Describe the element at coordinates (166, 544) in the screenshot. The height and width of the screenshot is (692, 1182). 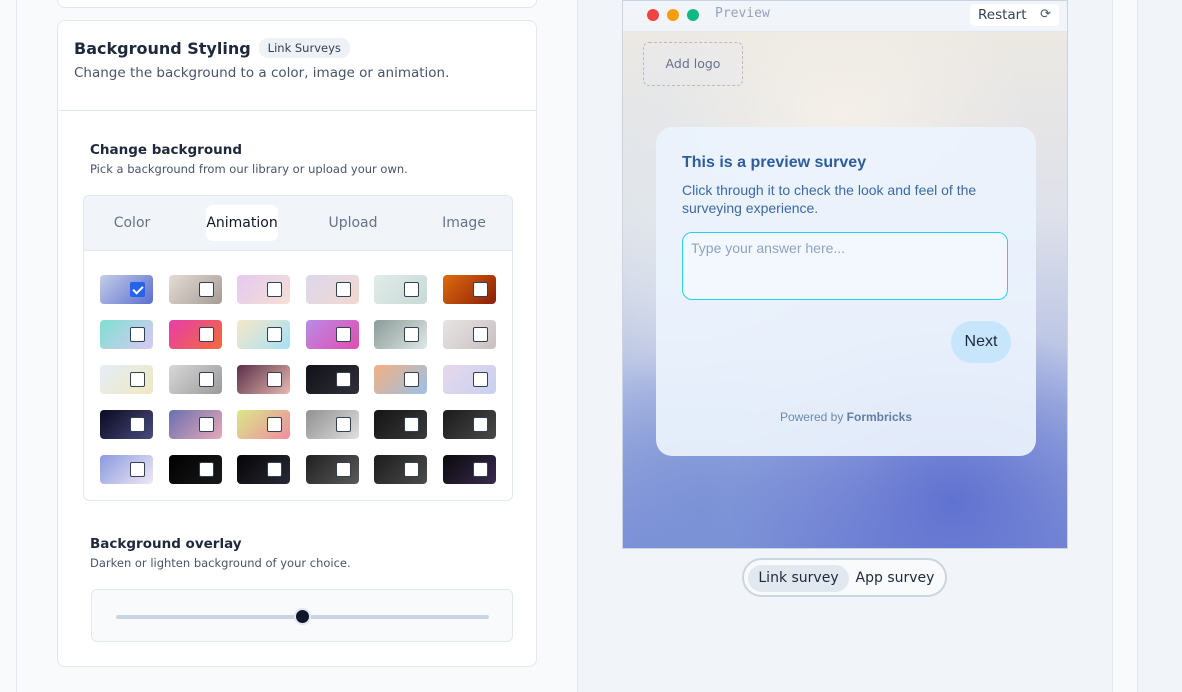
I see `overlay-title: Background overlay` at that location.